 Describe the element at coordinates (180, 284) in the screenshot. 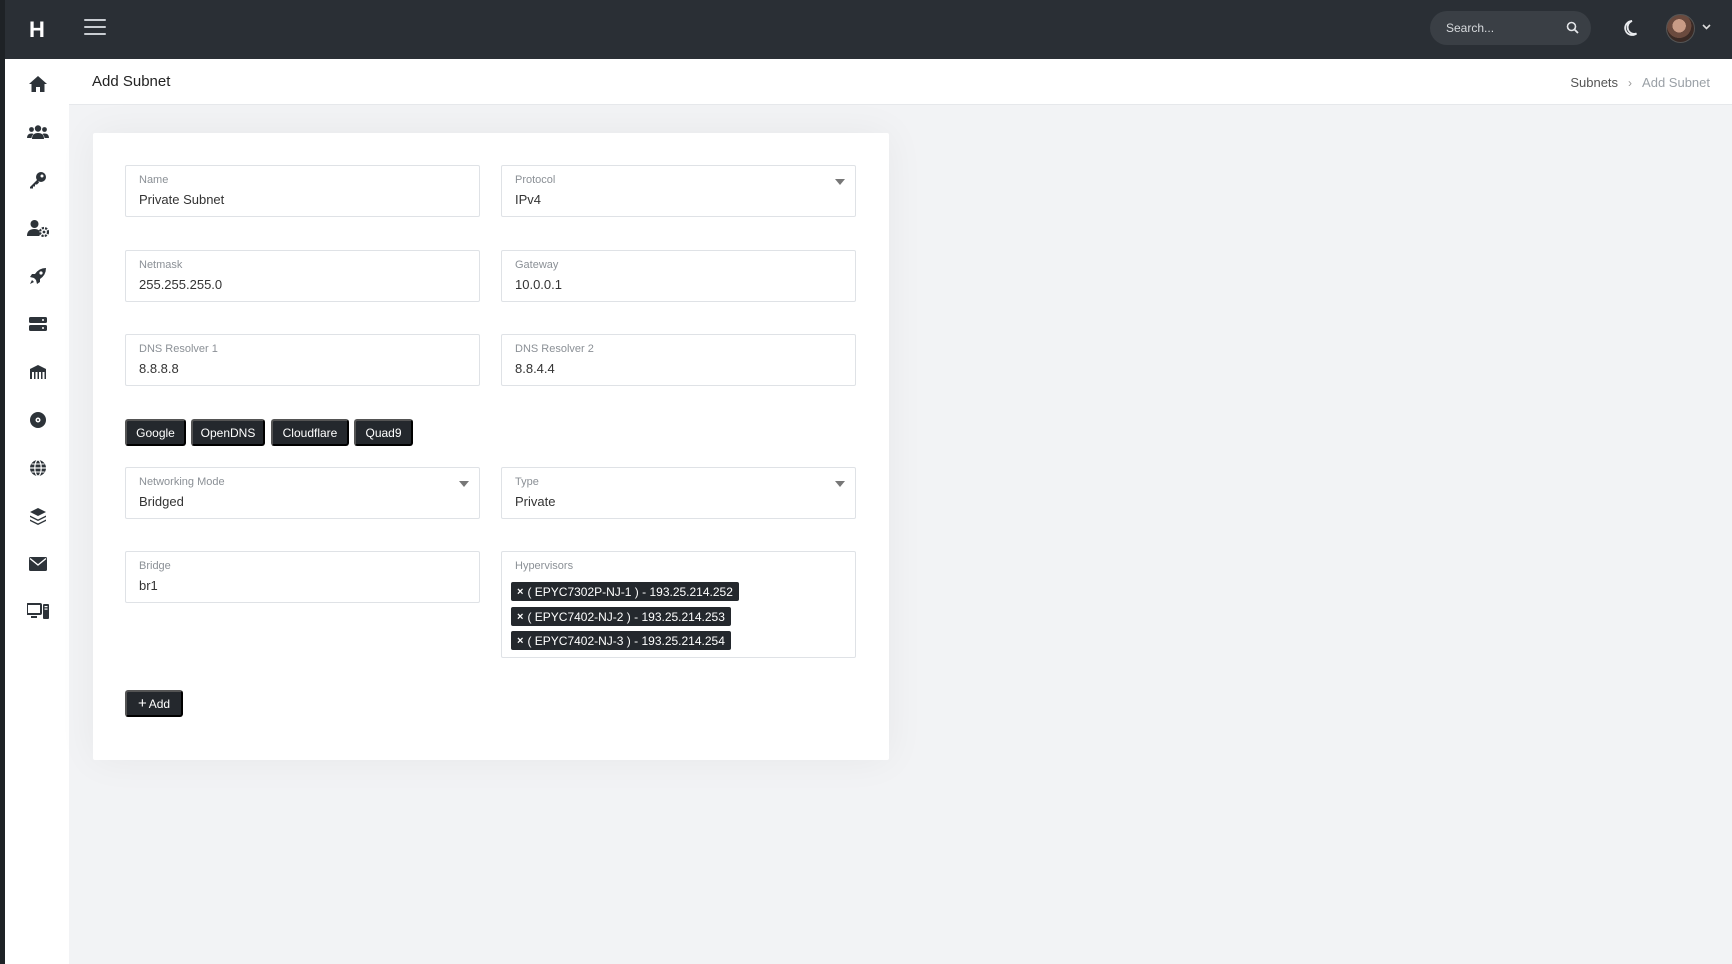

I see `netmask-input: 255.255.255.0` at that location.